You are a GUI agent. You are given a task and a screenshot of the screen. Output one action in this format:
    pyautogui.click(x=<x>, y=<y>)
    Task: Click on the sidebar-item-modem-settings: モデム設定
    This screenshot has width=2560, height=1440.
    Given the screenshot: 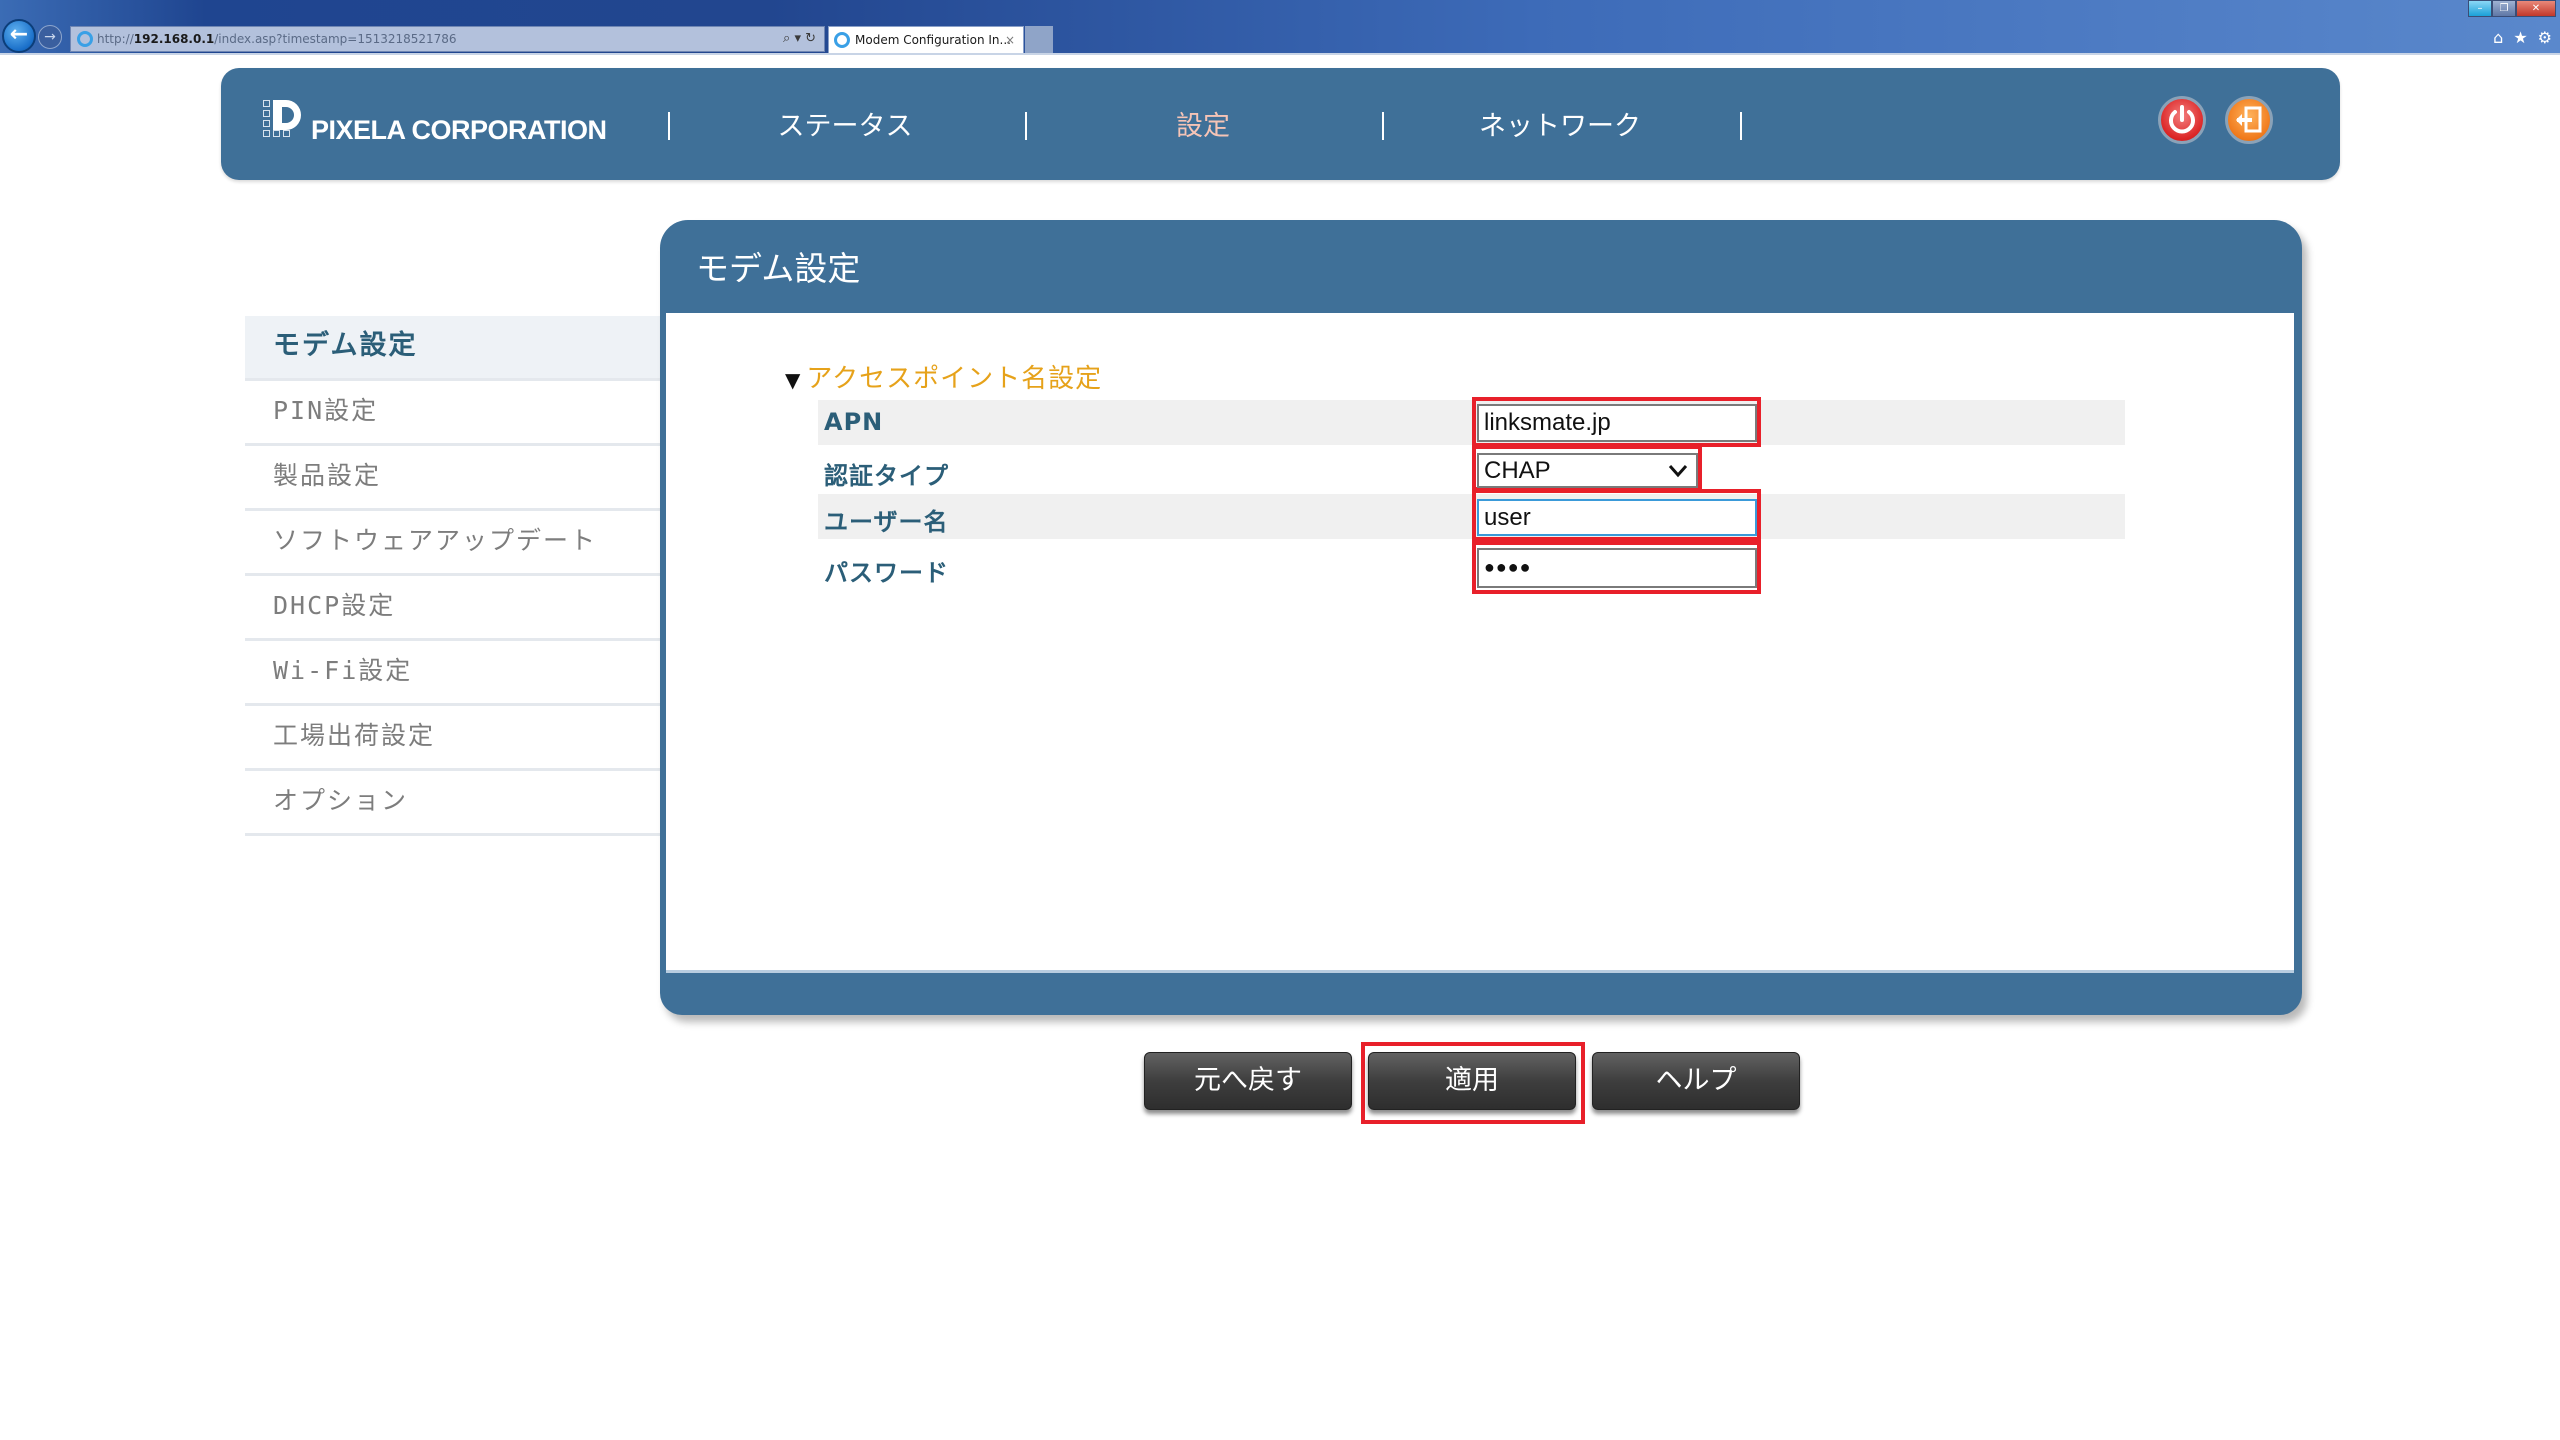 What is the action you would take?
    pyautogui.click(x=452, y=348)
    